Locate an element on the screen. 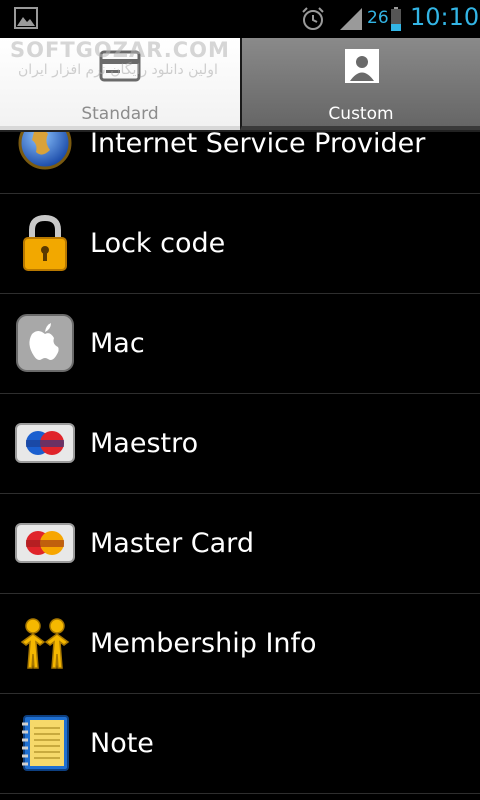  list-item-label: Membership Info is located at coordinates (203, 643).